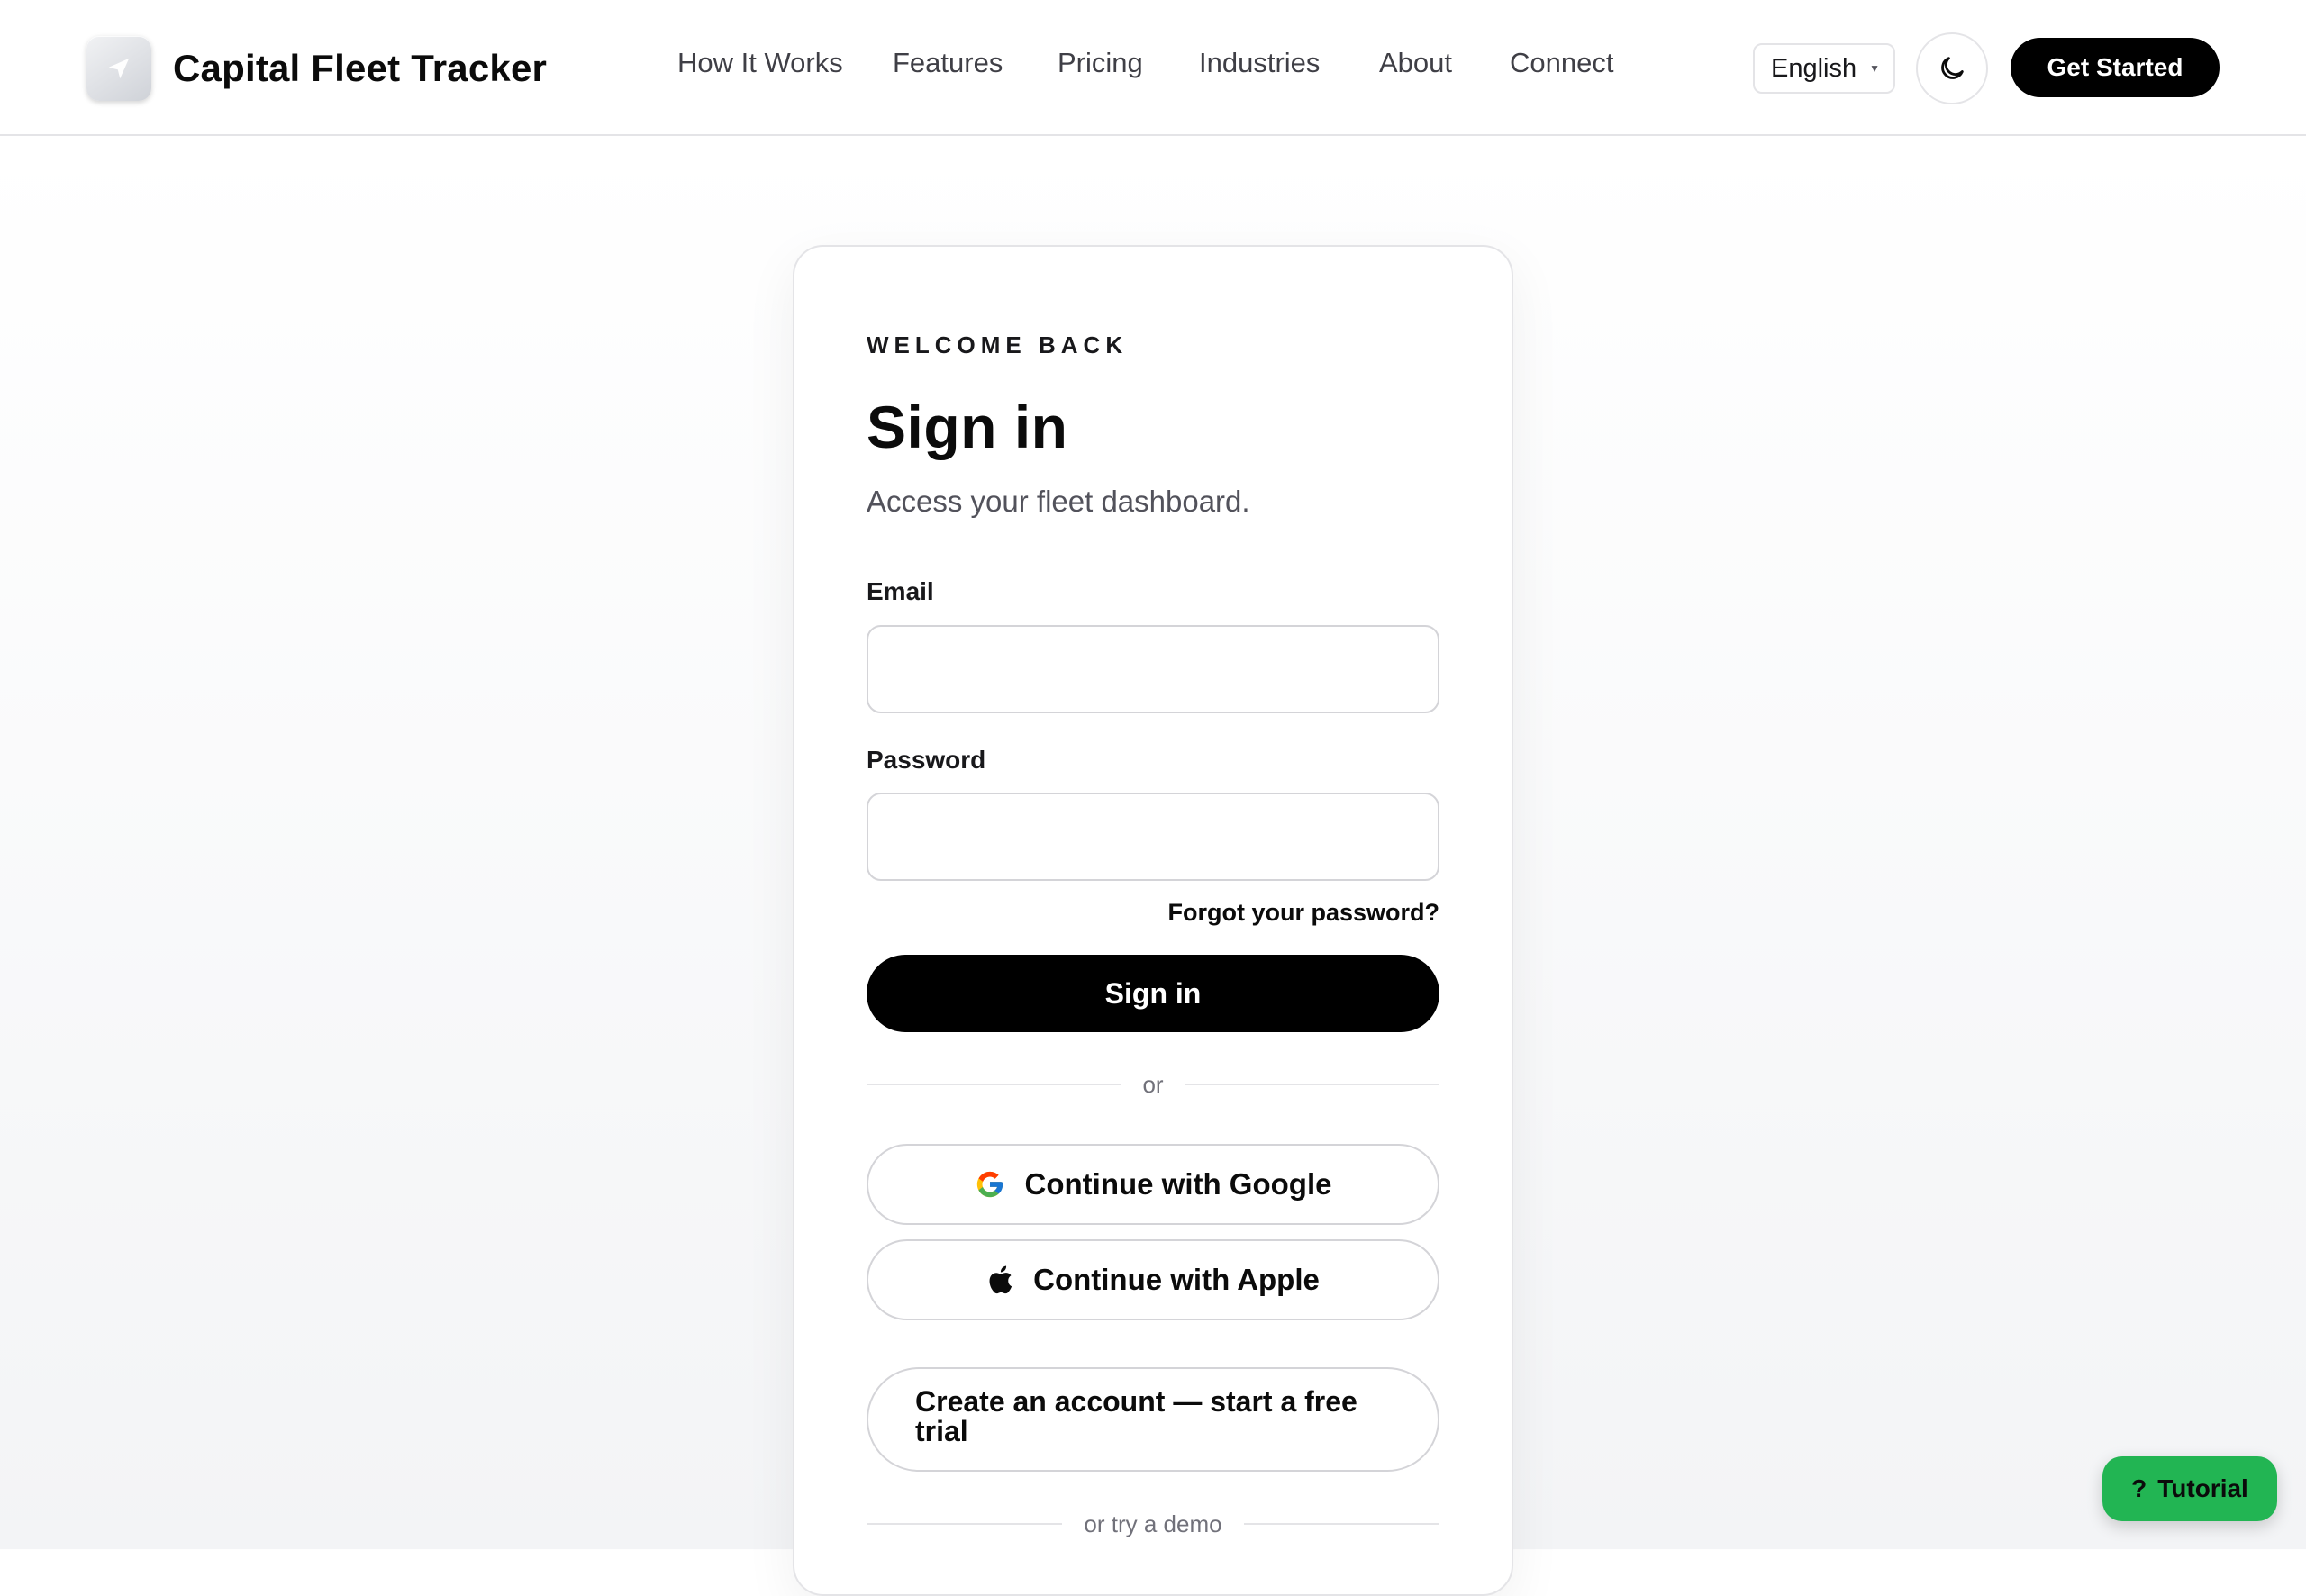 This screenshot has height=1596, width=2306. What do you see at coordinates (1058, 502) in the screenshot?
I see `page-subtitle: Access your fleet dashboard.` at bounding box center [1058, 502].